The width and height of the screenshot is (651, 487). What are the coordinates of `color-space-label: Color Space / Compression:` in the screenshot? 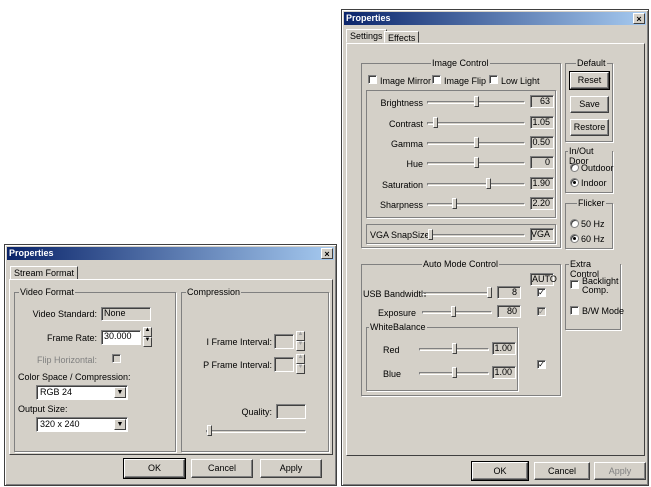 It's located at (74, 377).